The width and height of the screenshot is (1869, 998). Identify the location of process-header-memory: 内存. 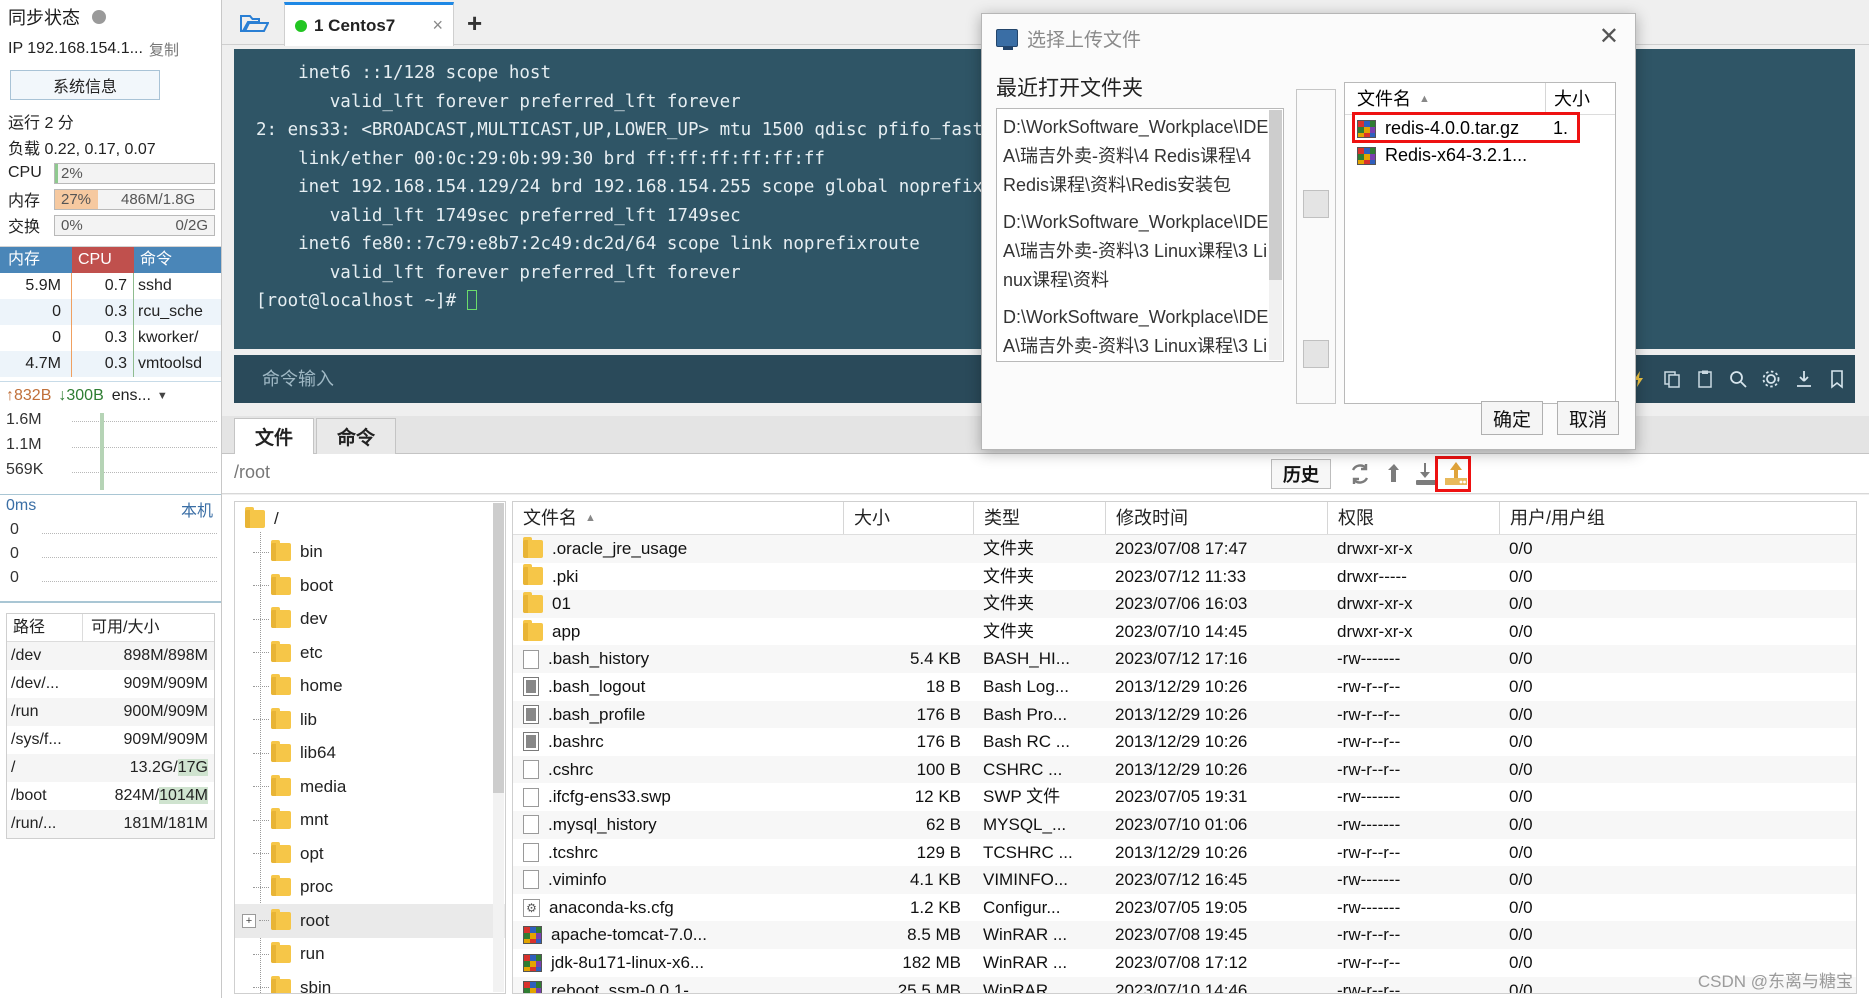
(36, 260).